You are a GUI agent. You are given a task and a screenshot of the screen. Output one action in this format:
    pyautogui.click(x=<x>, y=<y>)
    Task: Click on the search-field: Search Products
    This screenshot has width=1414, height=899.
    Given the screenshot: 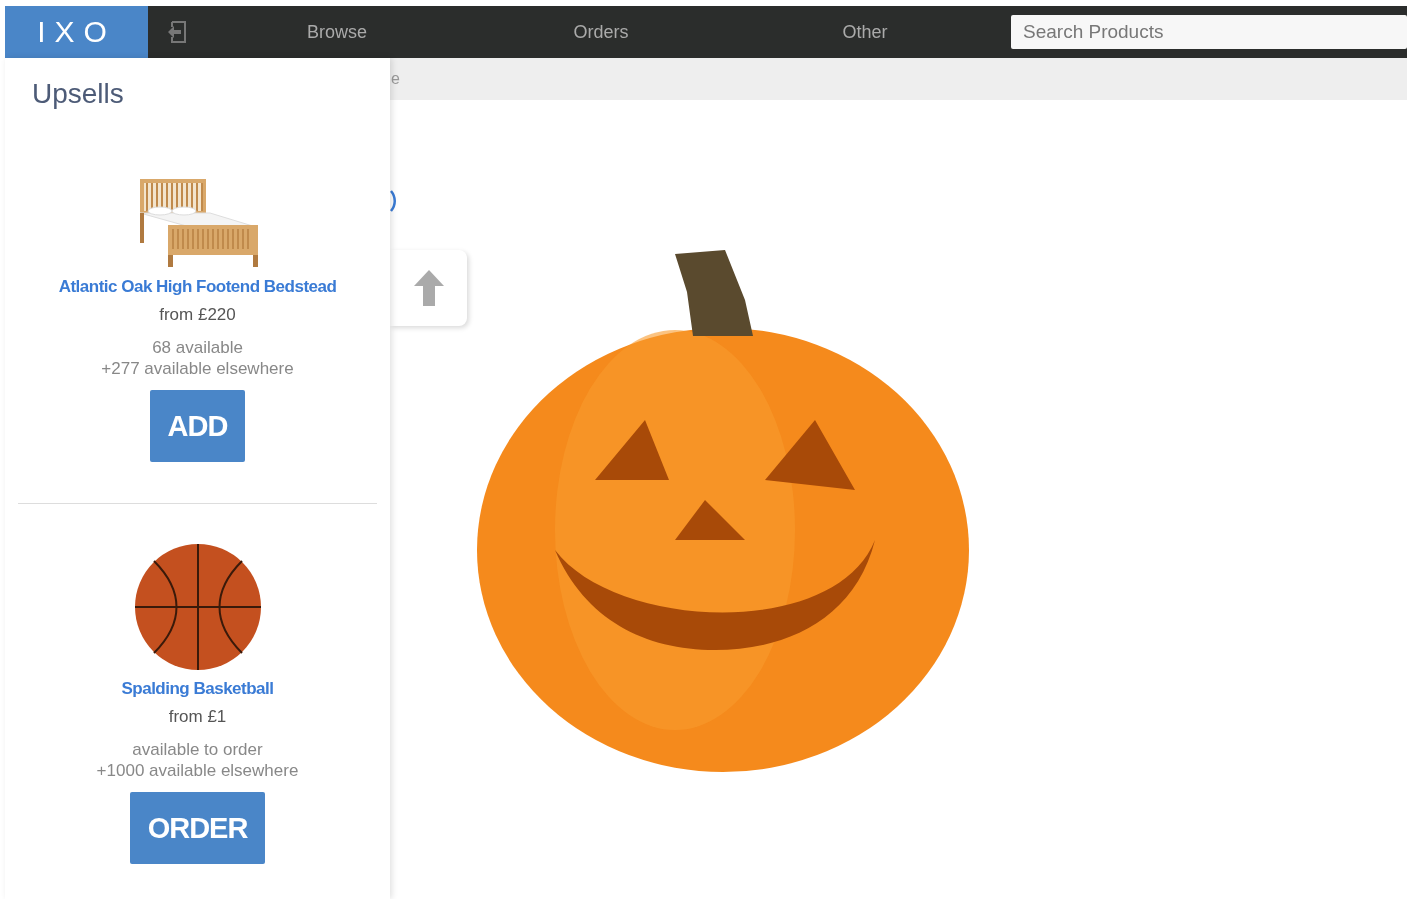 What is the action you would take?
    pyautogui.click(x=1209, y=32)
    